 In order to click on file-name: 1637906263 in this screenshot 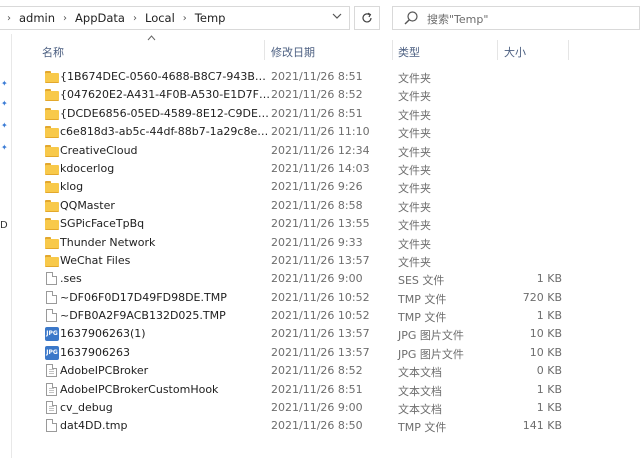, I will do `click(95, 352)`.